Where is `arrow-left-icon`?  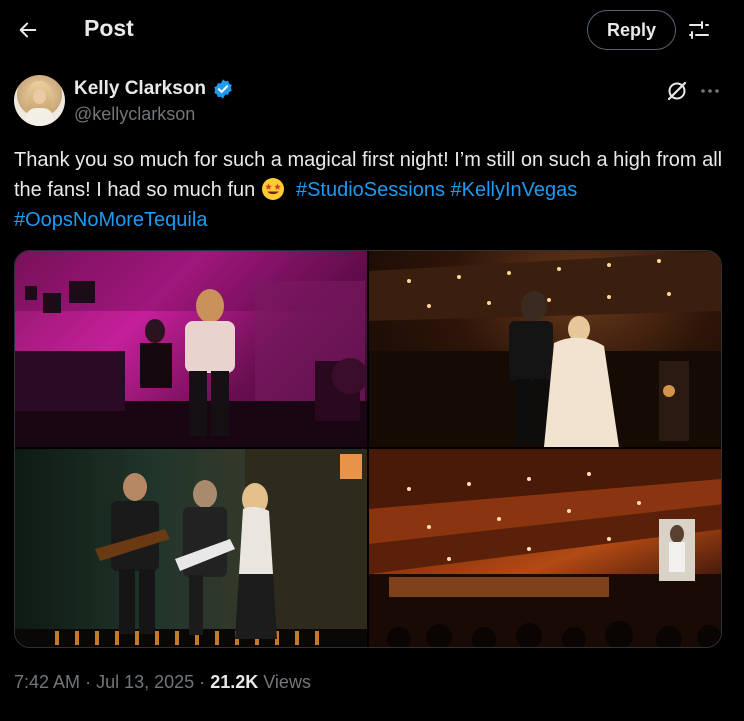
arrow-left-icon is located at coordinates (28, 30).